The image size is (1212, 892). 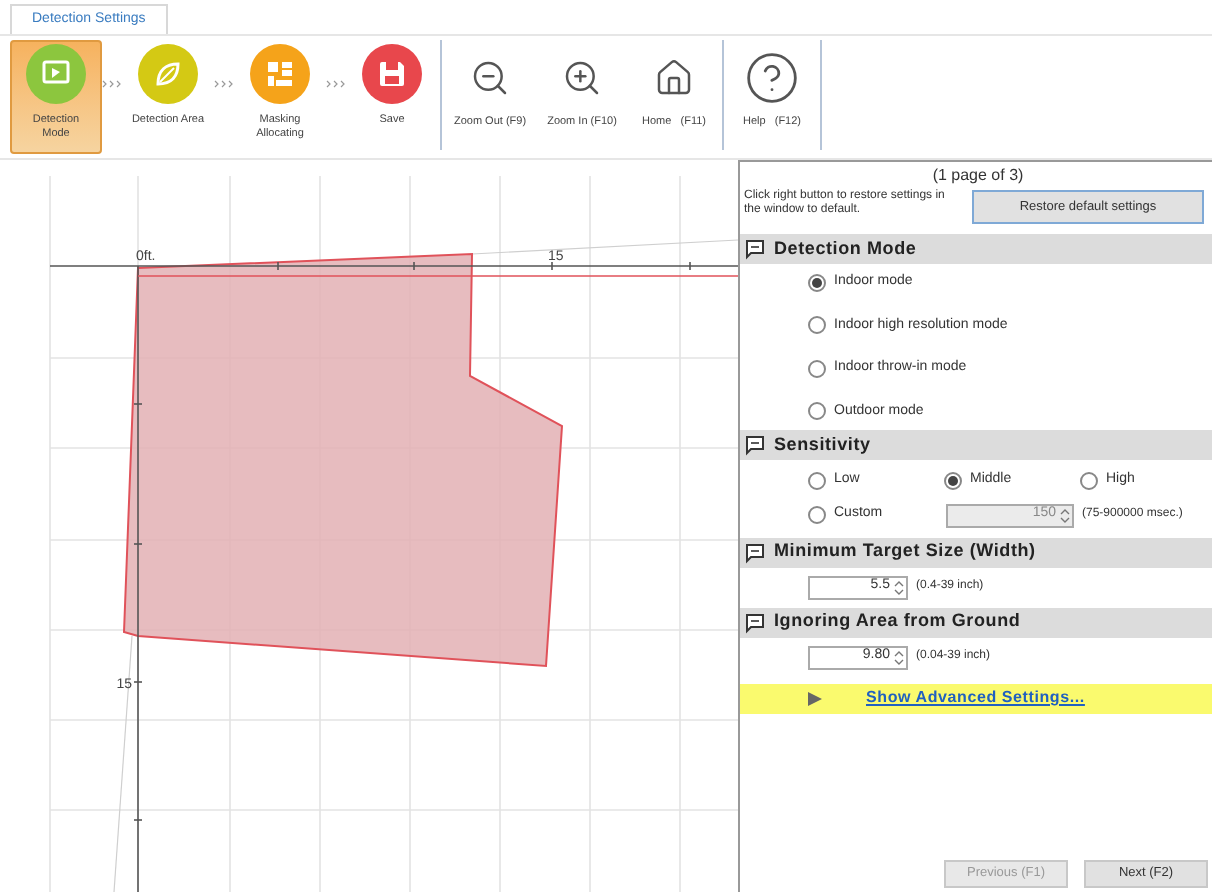 What do you see at coordinates (772, 78) in the screenshot?
I see `help-icon` at bounding box center [772, 78].